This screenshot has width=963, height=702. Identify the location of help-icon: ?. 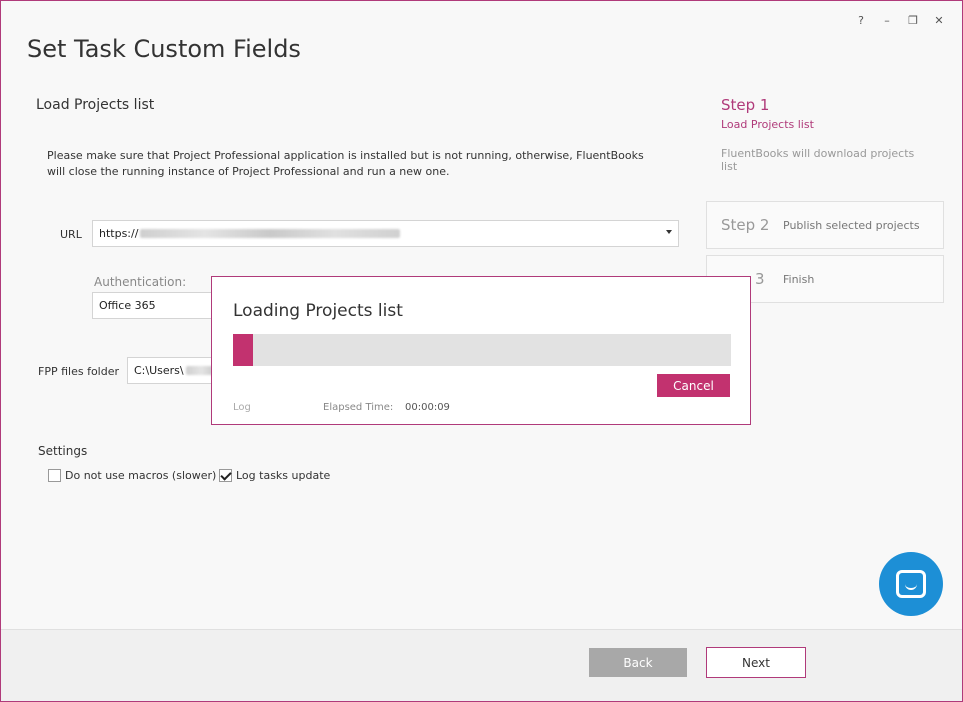
(861, 21).